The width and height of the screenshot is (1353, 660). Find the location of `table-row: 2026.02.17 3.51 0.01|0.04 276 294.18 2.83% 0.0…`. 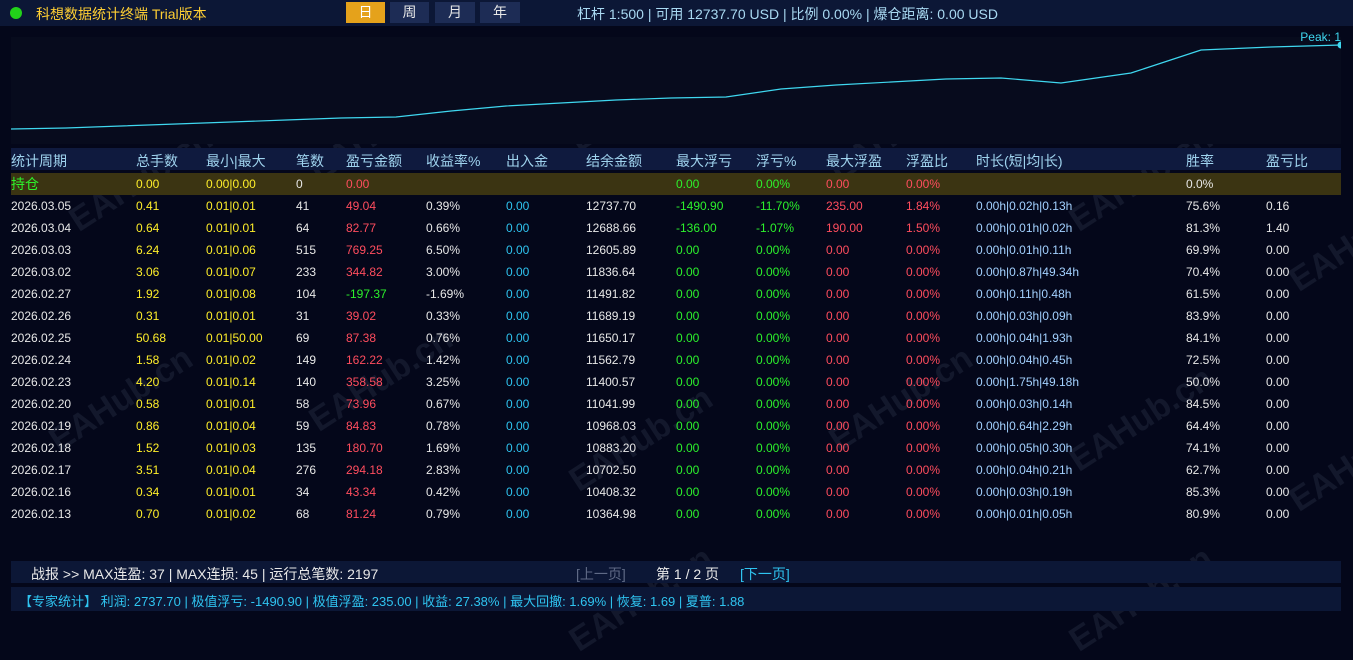

table-row: 2026.02.17 3.51 0.01|0.04 276 294.18 2.83% 0.0… is located at coordinates (676, 470).